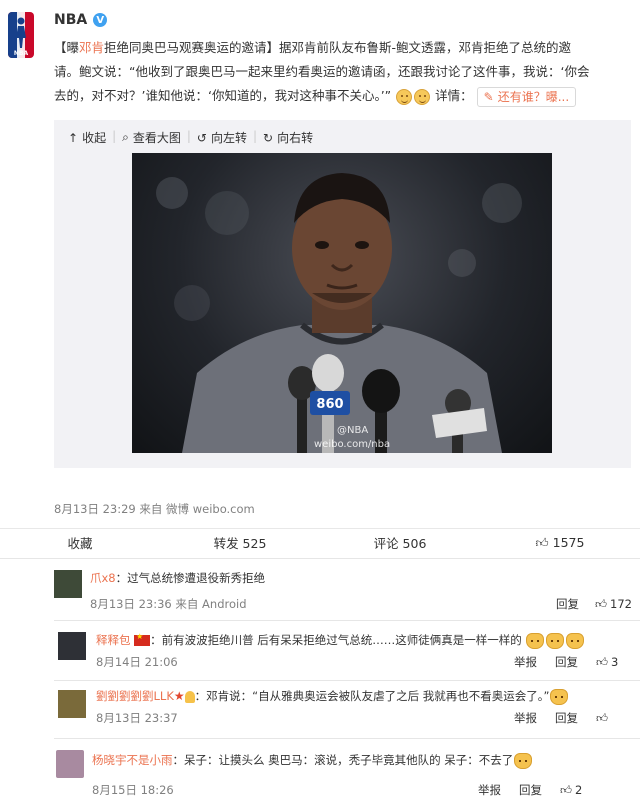 The height and width of the screenshot is (811, 640). What do you see at coordinates (135, 696) in the screenshot?
I see `comment-author-link: 劉劉劉劉劉LLK` at bounding box center [135, 696].